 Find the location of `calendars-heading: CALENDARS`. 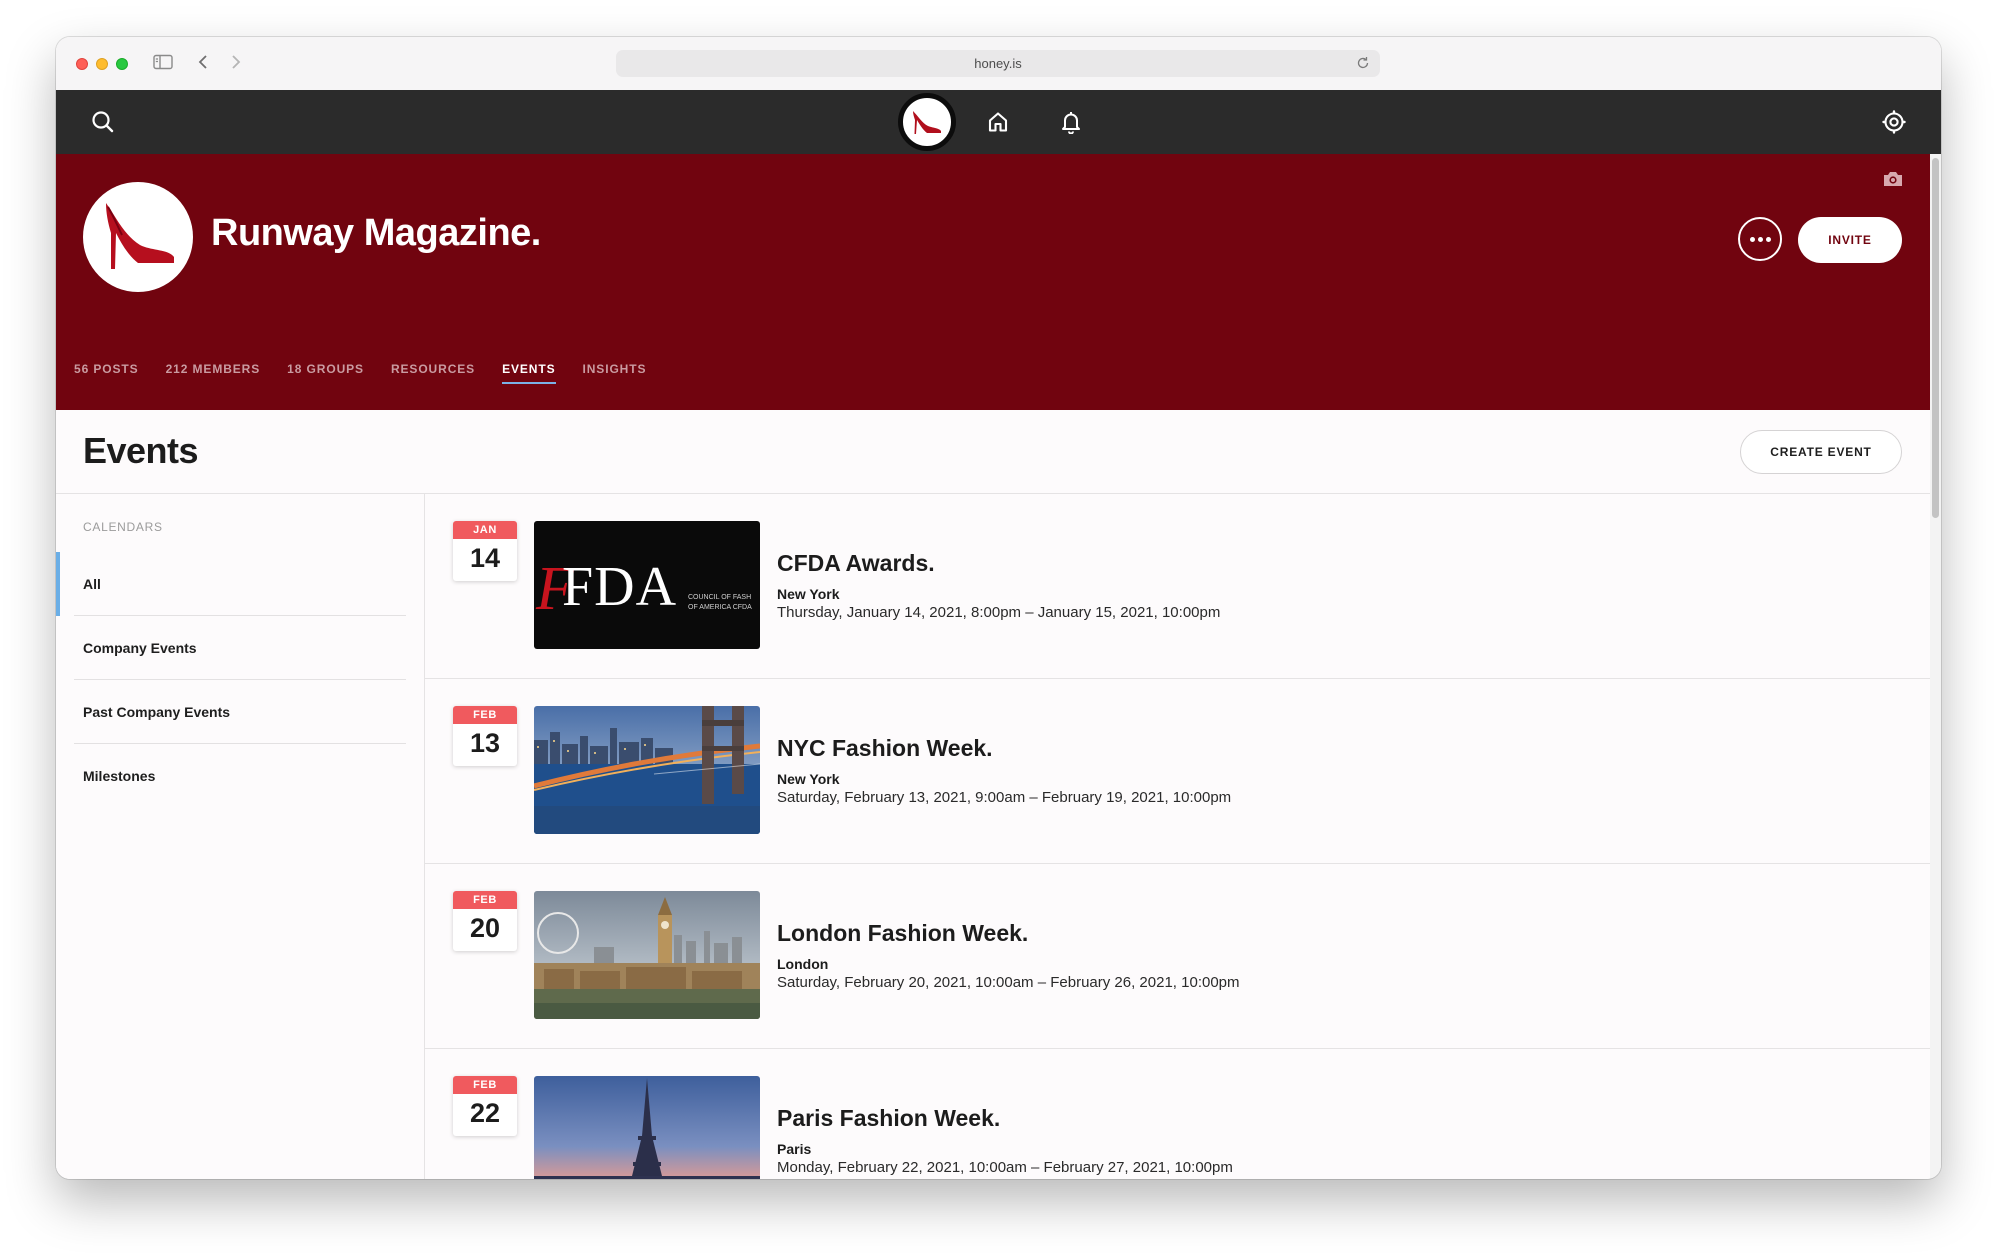

calendars-heading: CALENDARS is located at coordinates (123, 527).